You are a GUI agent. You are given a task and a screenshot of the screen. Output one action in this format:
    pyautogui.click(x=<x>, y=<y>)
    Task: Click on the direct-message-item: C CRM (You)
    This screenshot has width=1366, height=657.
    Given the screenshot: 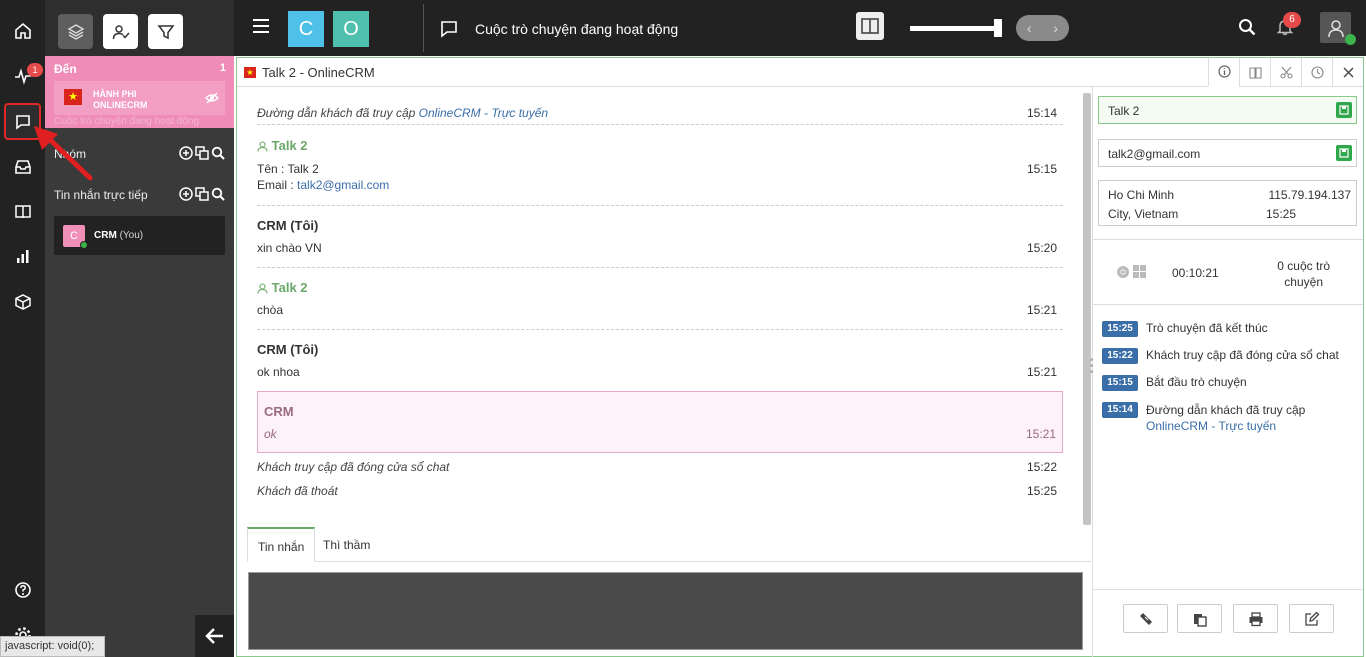 What is the action you would take?
    pyautogui.click(x=139, y=235)
    